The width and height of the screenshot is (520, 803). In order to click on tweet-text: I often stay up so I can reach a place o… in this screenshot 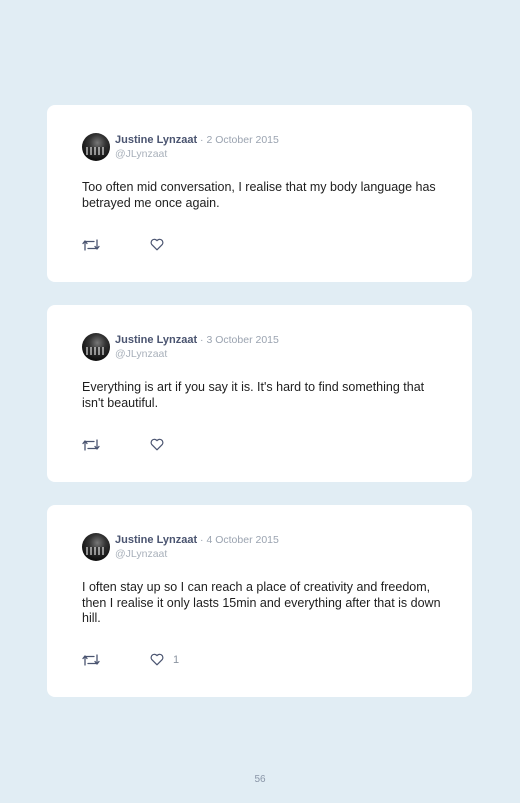, I will do `click(261, 602)`.